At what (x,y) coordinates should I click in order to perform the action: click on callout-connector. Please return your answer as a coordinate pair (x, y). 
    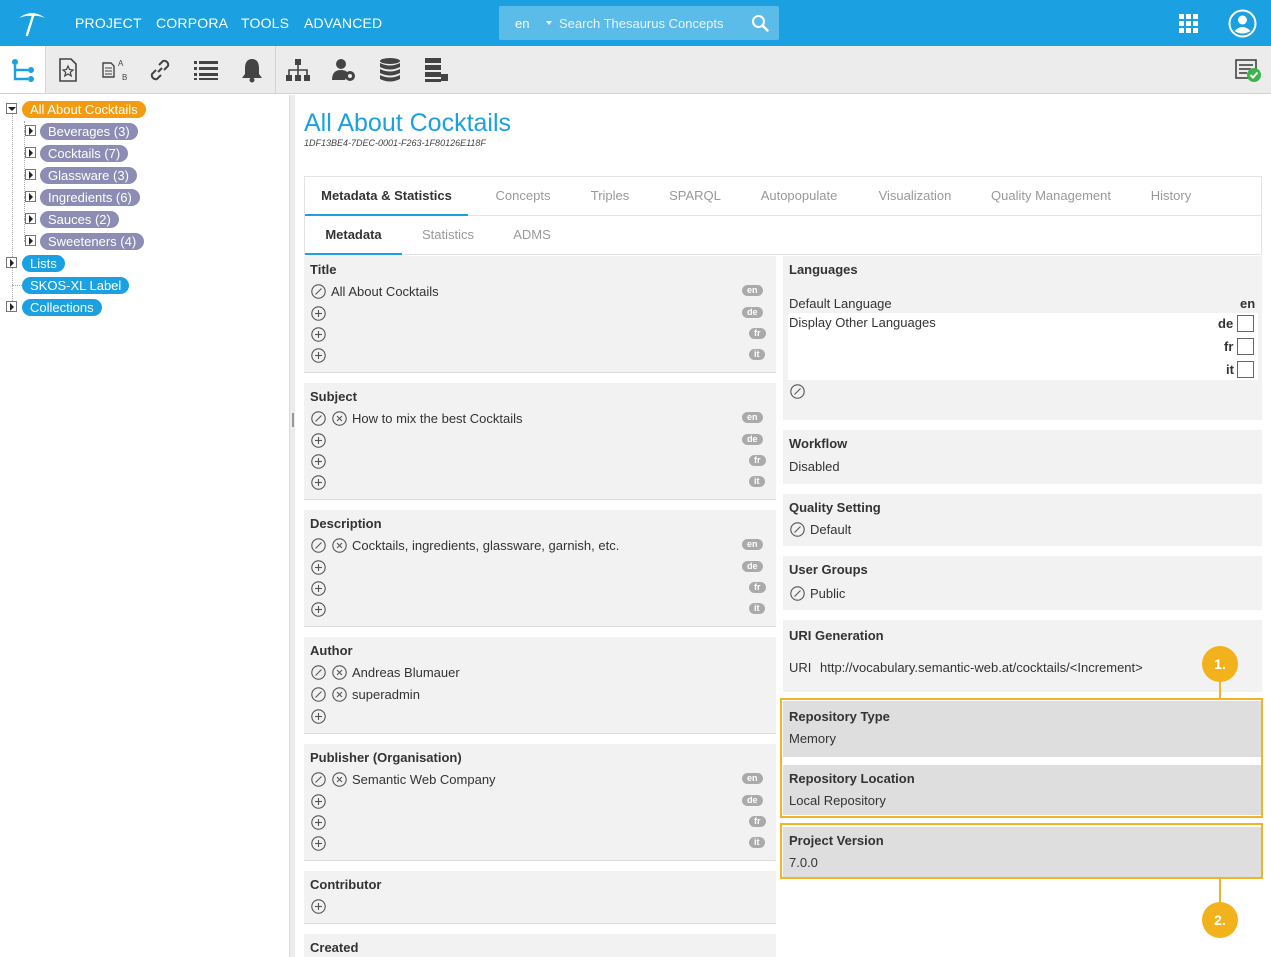
    Looking at the image, I should click on (1220, 891).